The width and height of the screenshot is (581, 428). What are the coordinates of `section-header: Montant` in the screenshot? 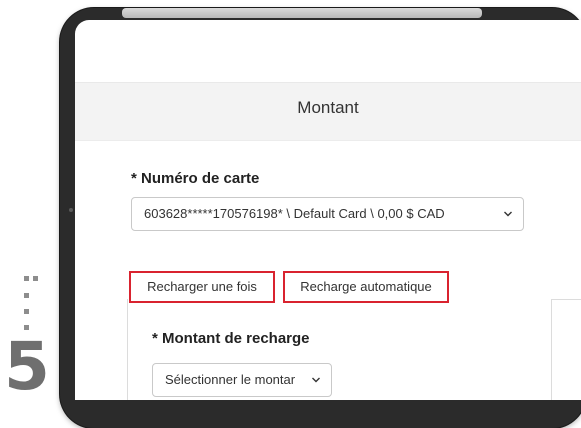 It's located at (328, 111).